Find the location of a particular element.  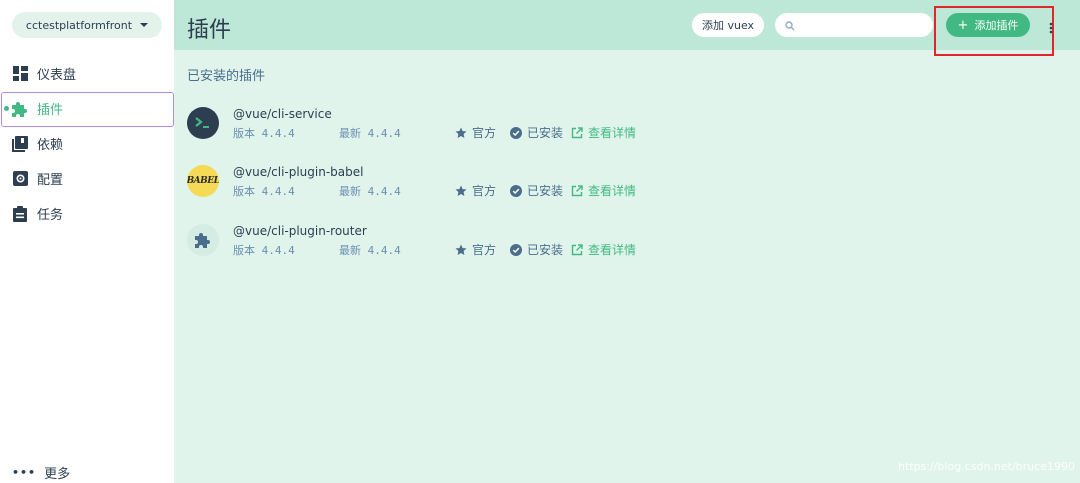

sidebar-item-config: 配置 is located at coordinates (87, 178).